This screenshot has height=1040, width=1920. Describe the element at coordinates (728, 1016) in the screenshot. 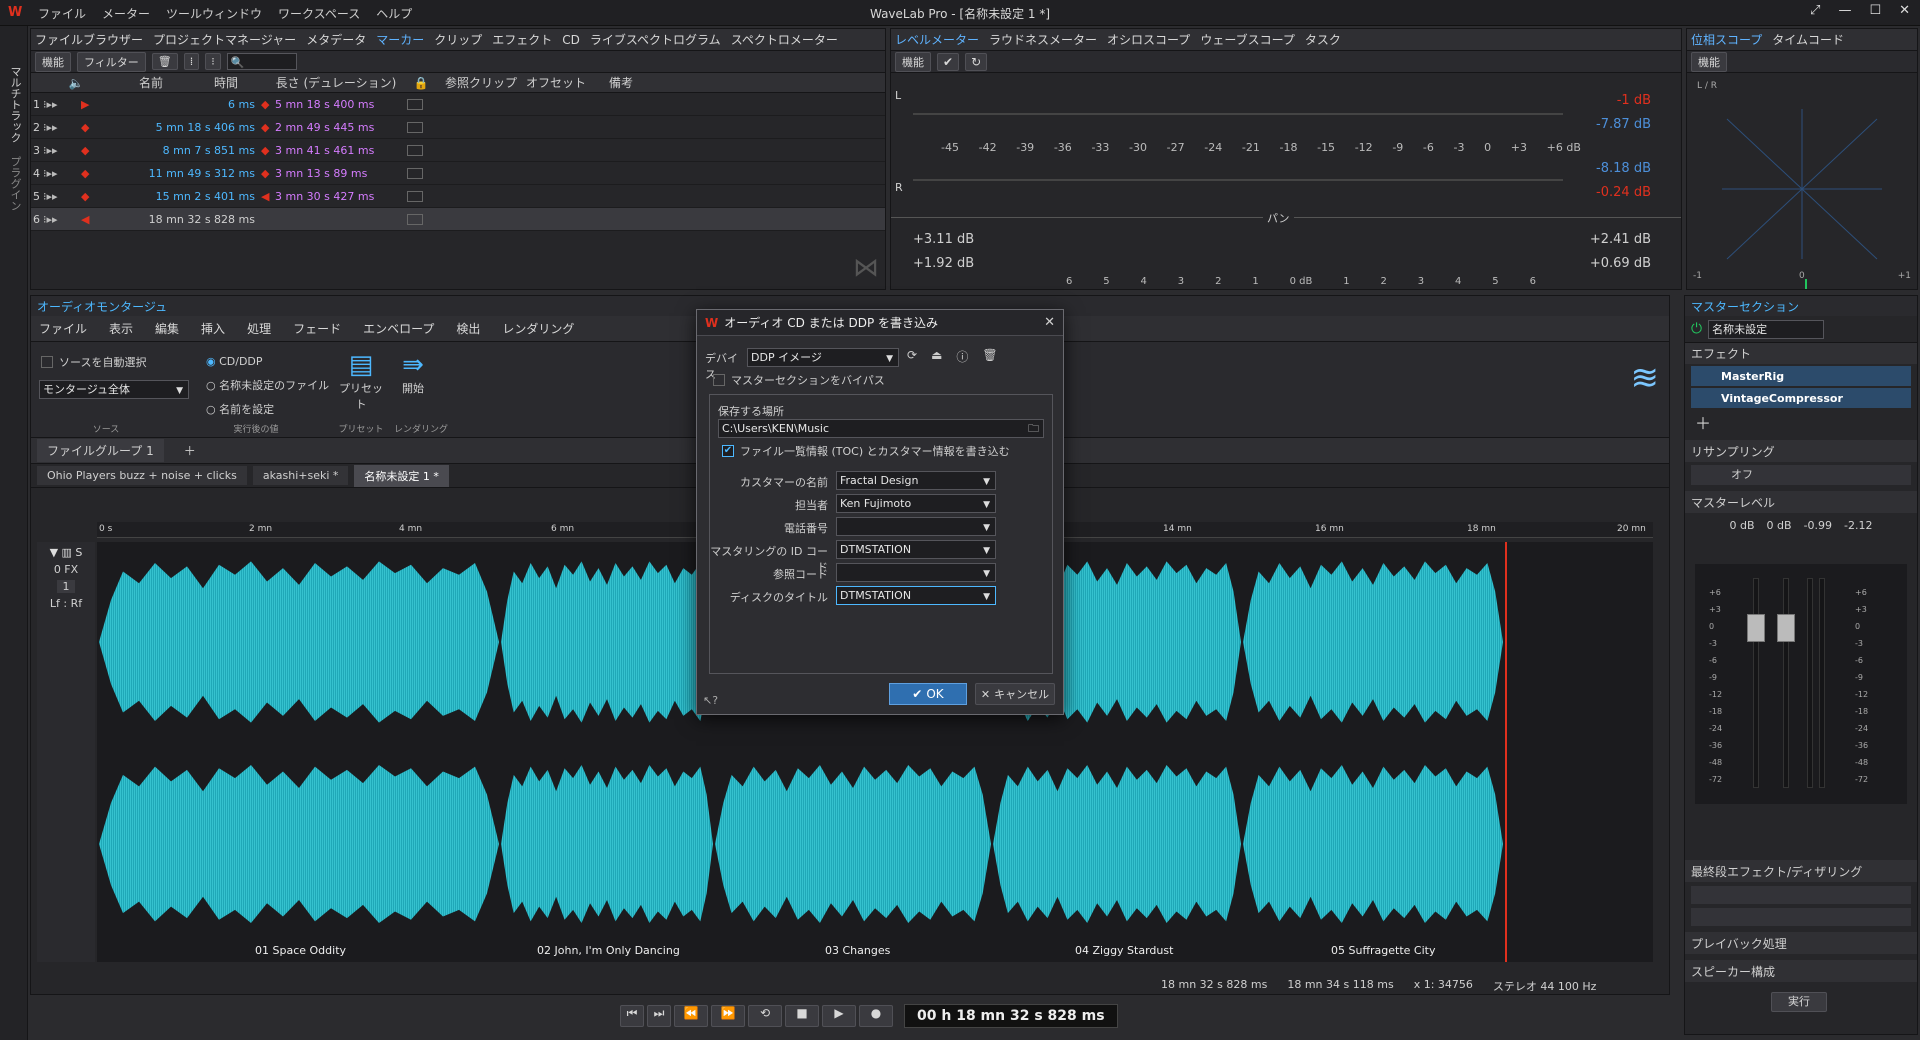

I see `fast-forward-icon: ⏩` at that location.